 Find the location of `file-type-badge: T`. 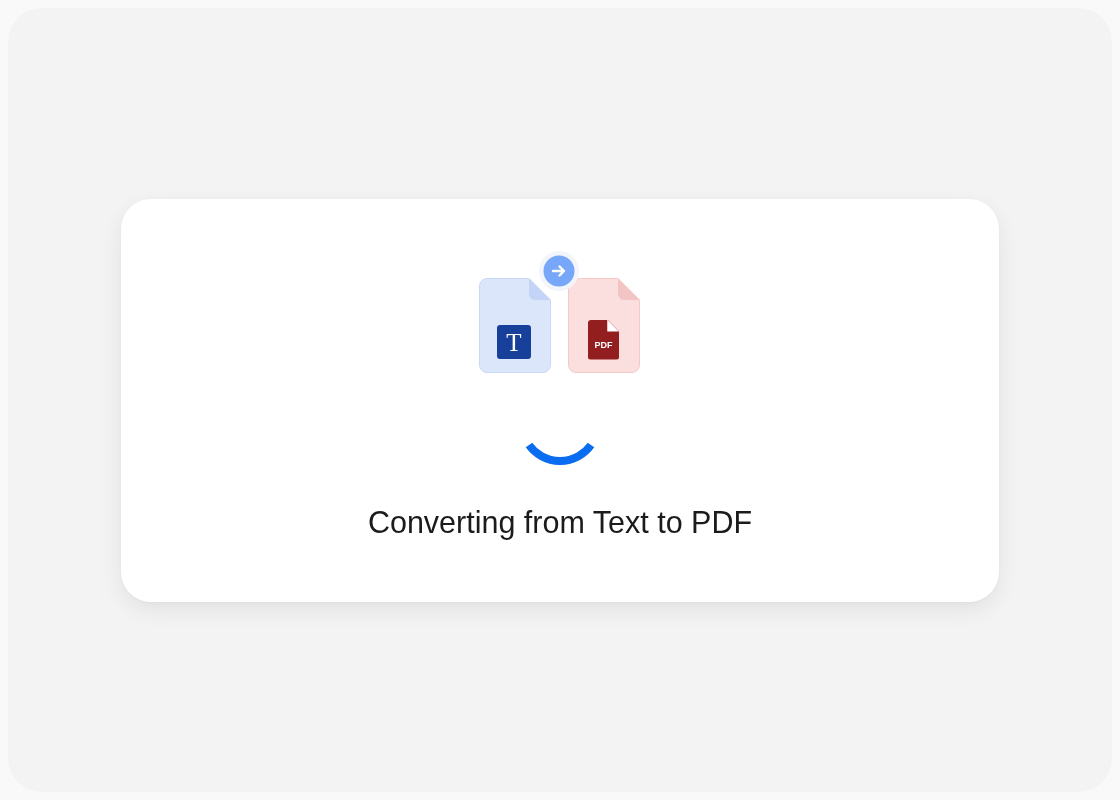

file-type-badge: T is located at coordinates (514, 341).